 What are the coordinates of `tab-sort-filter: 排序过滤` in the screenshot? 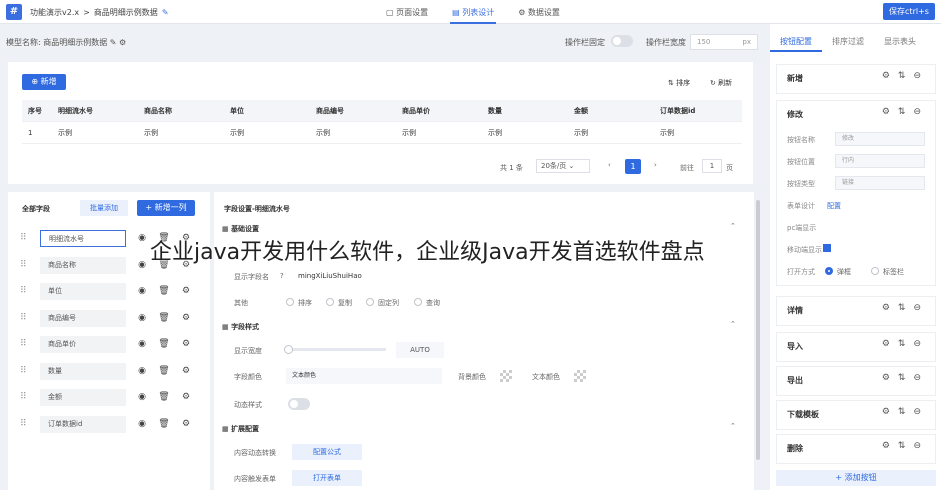 It's located at (848, 42).